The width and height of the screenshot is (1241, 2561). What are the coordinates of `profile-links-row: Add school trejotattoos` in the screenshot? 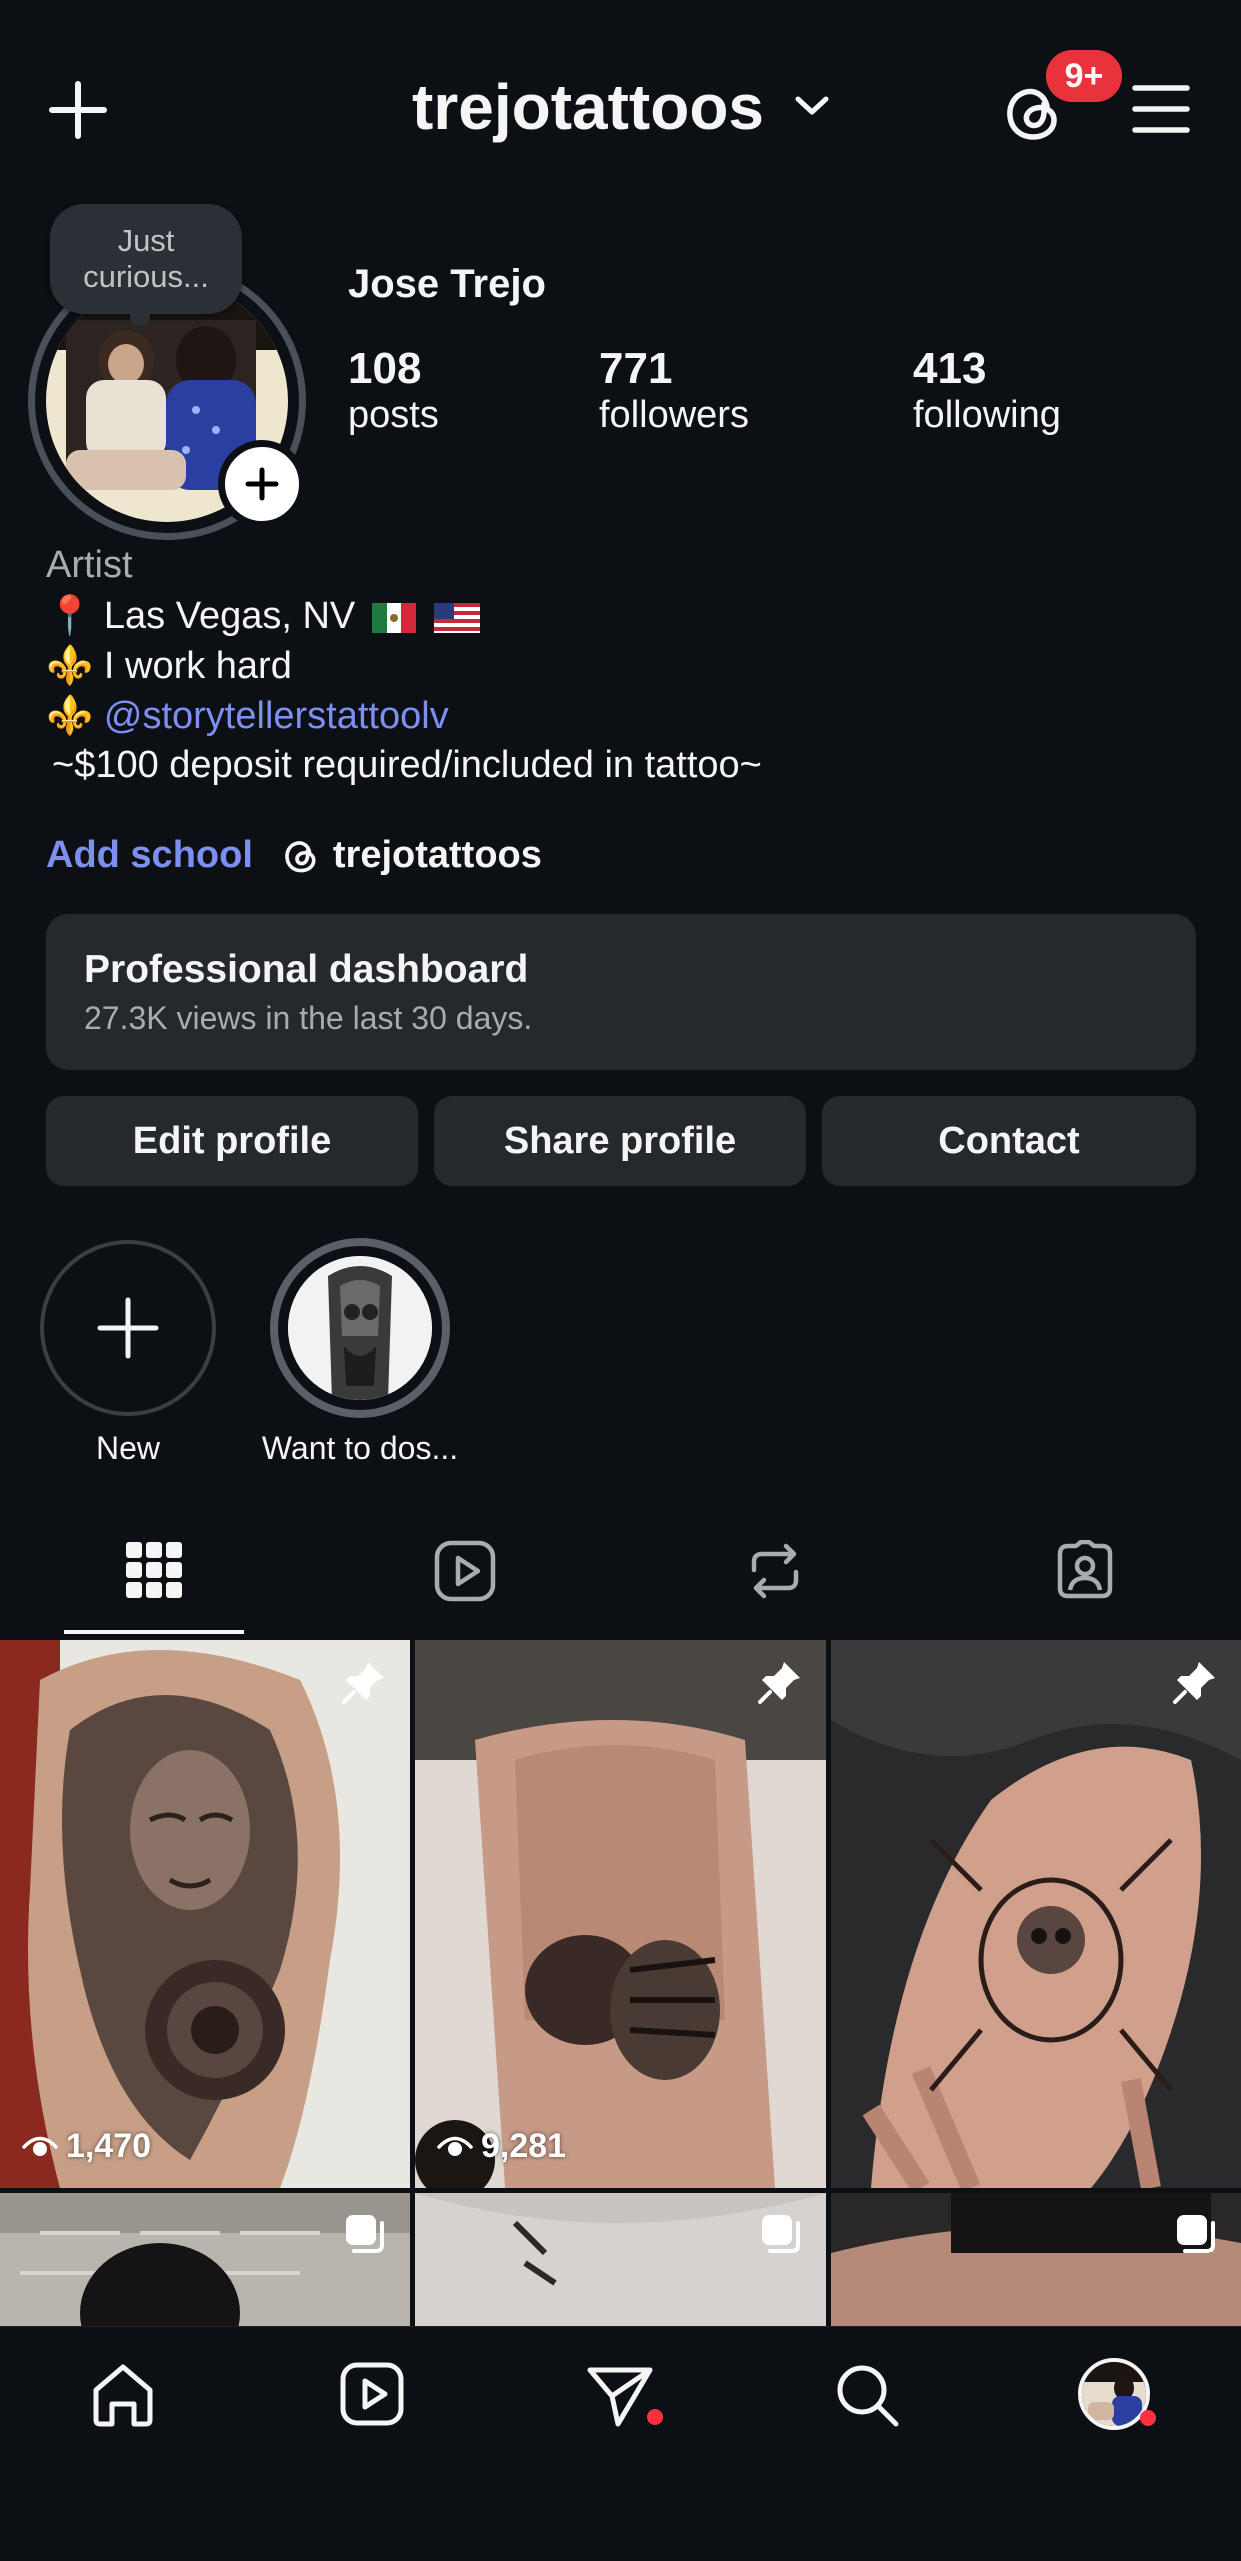 It's located at (294, 855).